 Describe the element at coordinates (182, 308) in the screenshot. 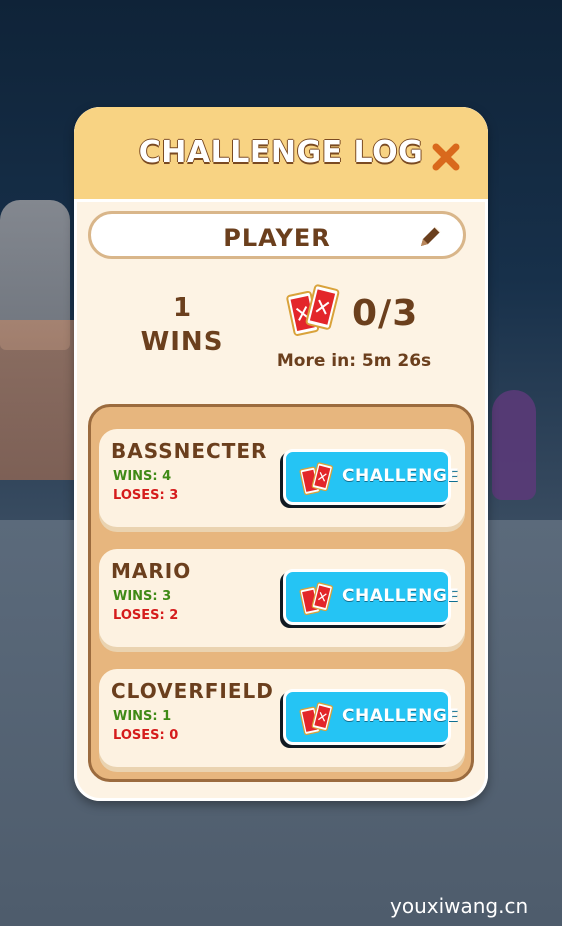

I see `wins-count: 1` at that location.